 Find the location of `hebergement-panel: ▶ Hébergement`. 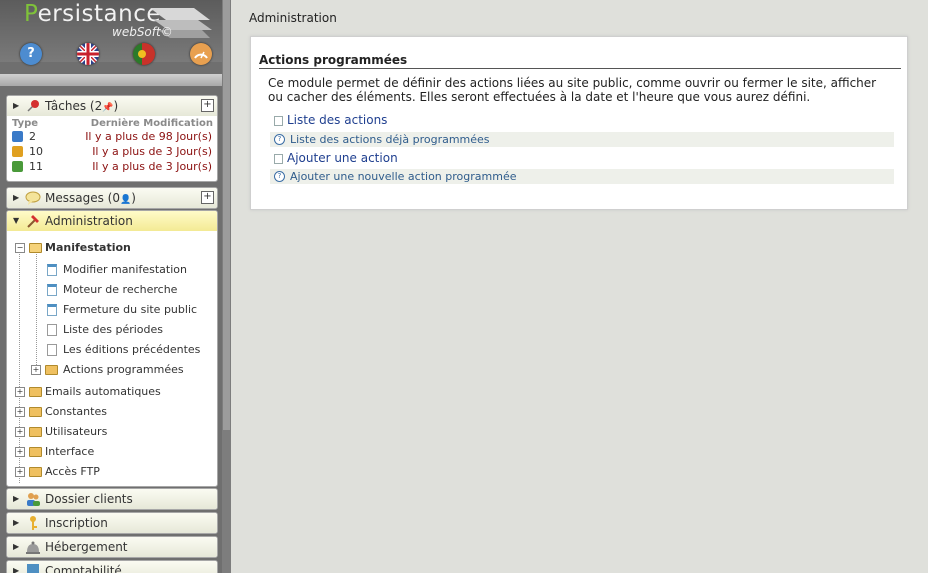

hebergement-panel: ▶ Hébergement is located at coordinates (112, 547).